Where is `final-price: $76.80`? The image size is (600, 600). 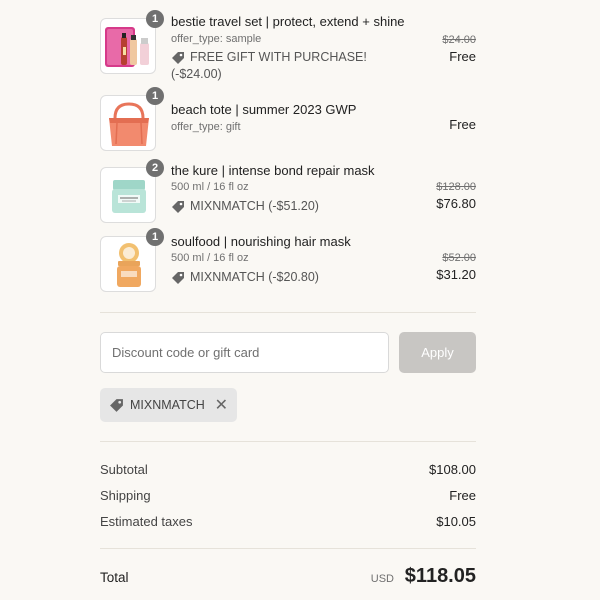
final-price: $76.80 is located at coordinates (456, 203).